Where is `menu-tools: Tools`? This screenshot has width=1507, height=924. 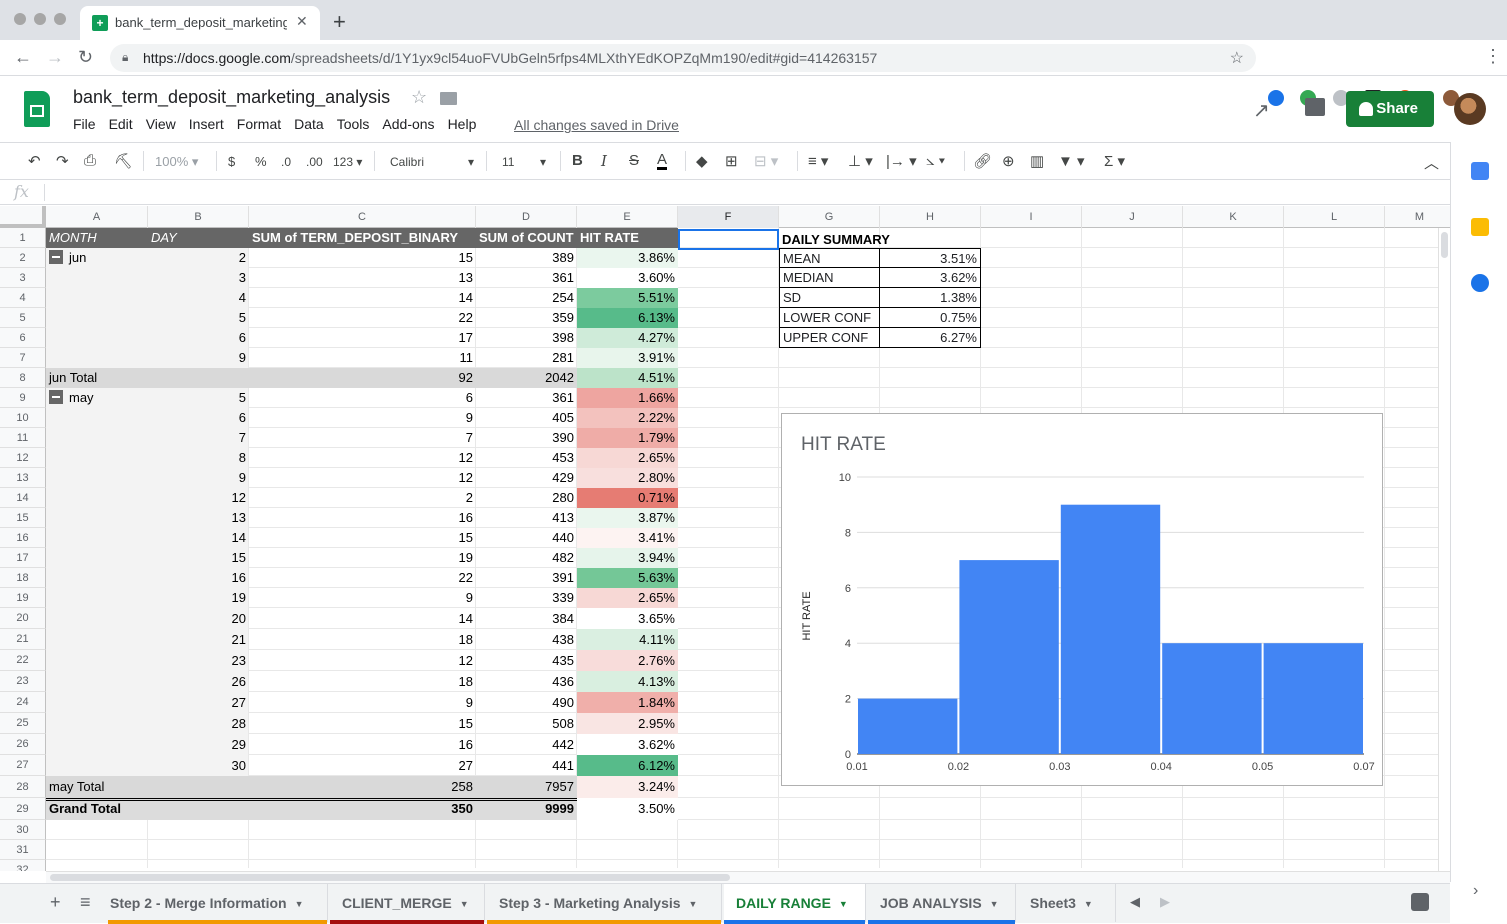 menu-tools: Tools is located at coordinates (353, 126).